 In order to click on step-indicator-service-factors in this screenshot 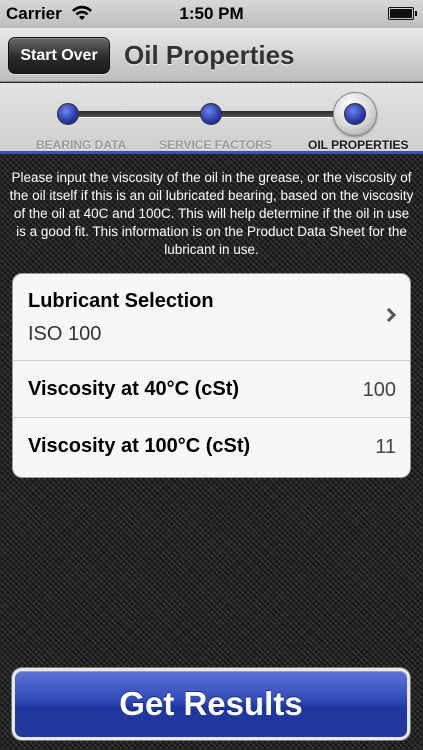, I will do `click(211, 114)`.